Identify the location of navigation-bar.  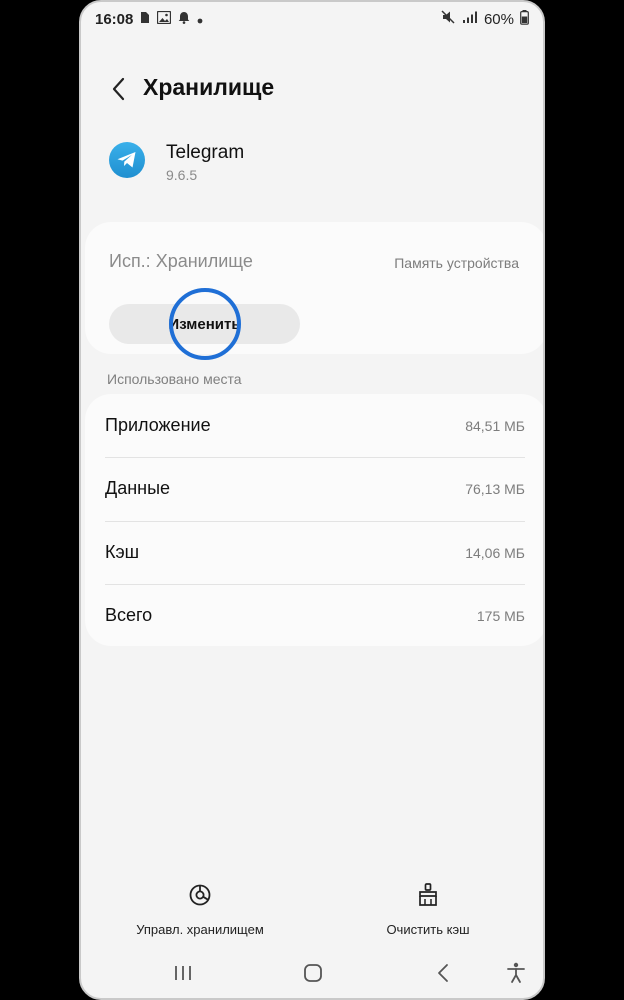
(312, 973).